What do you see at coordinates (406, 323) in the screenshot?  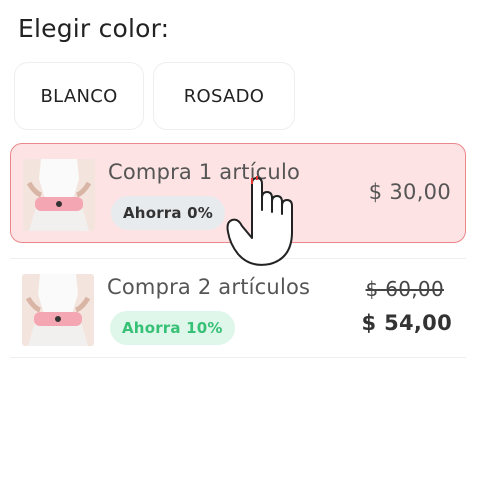 I see `offer-price: $ 54,00` at bounding box center [406, 323].